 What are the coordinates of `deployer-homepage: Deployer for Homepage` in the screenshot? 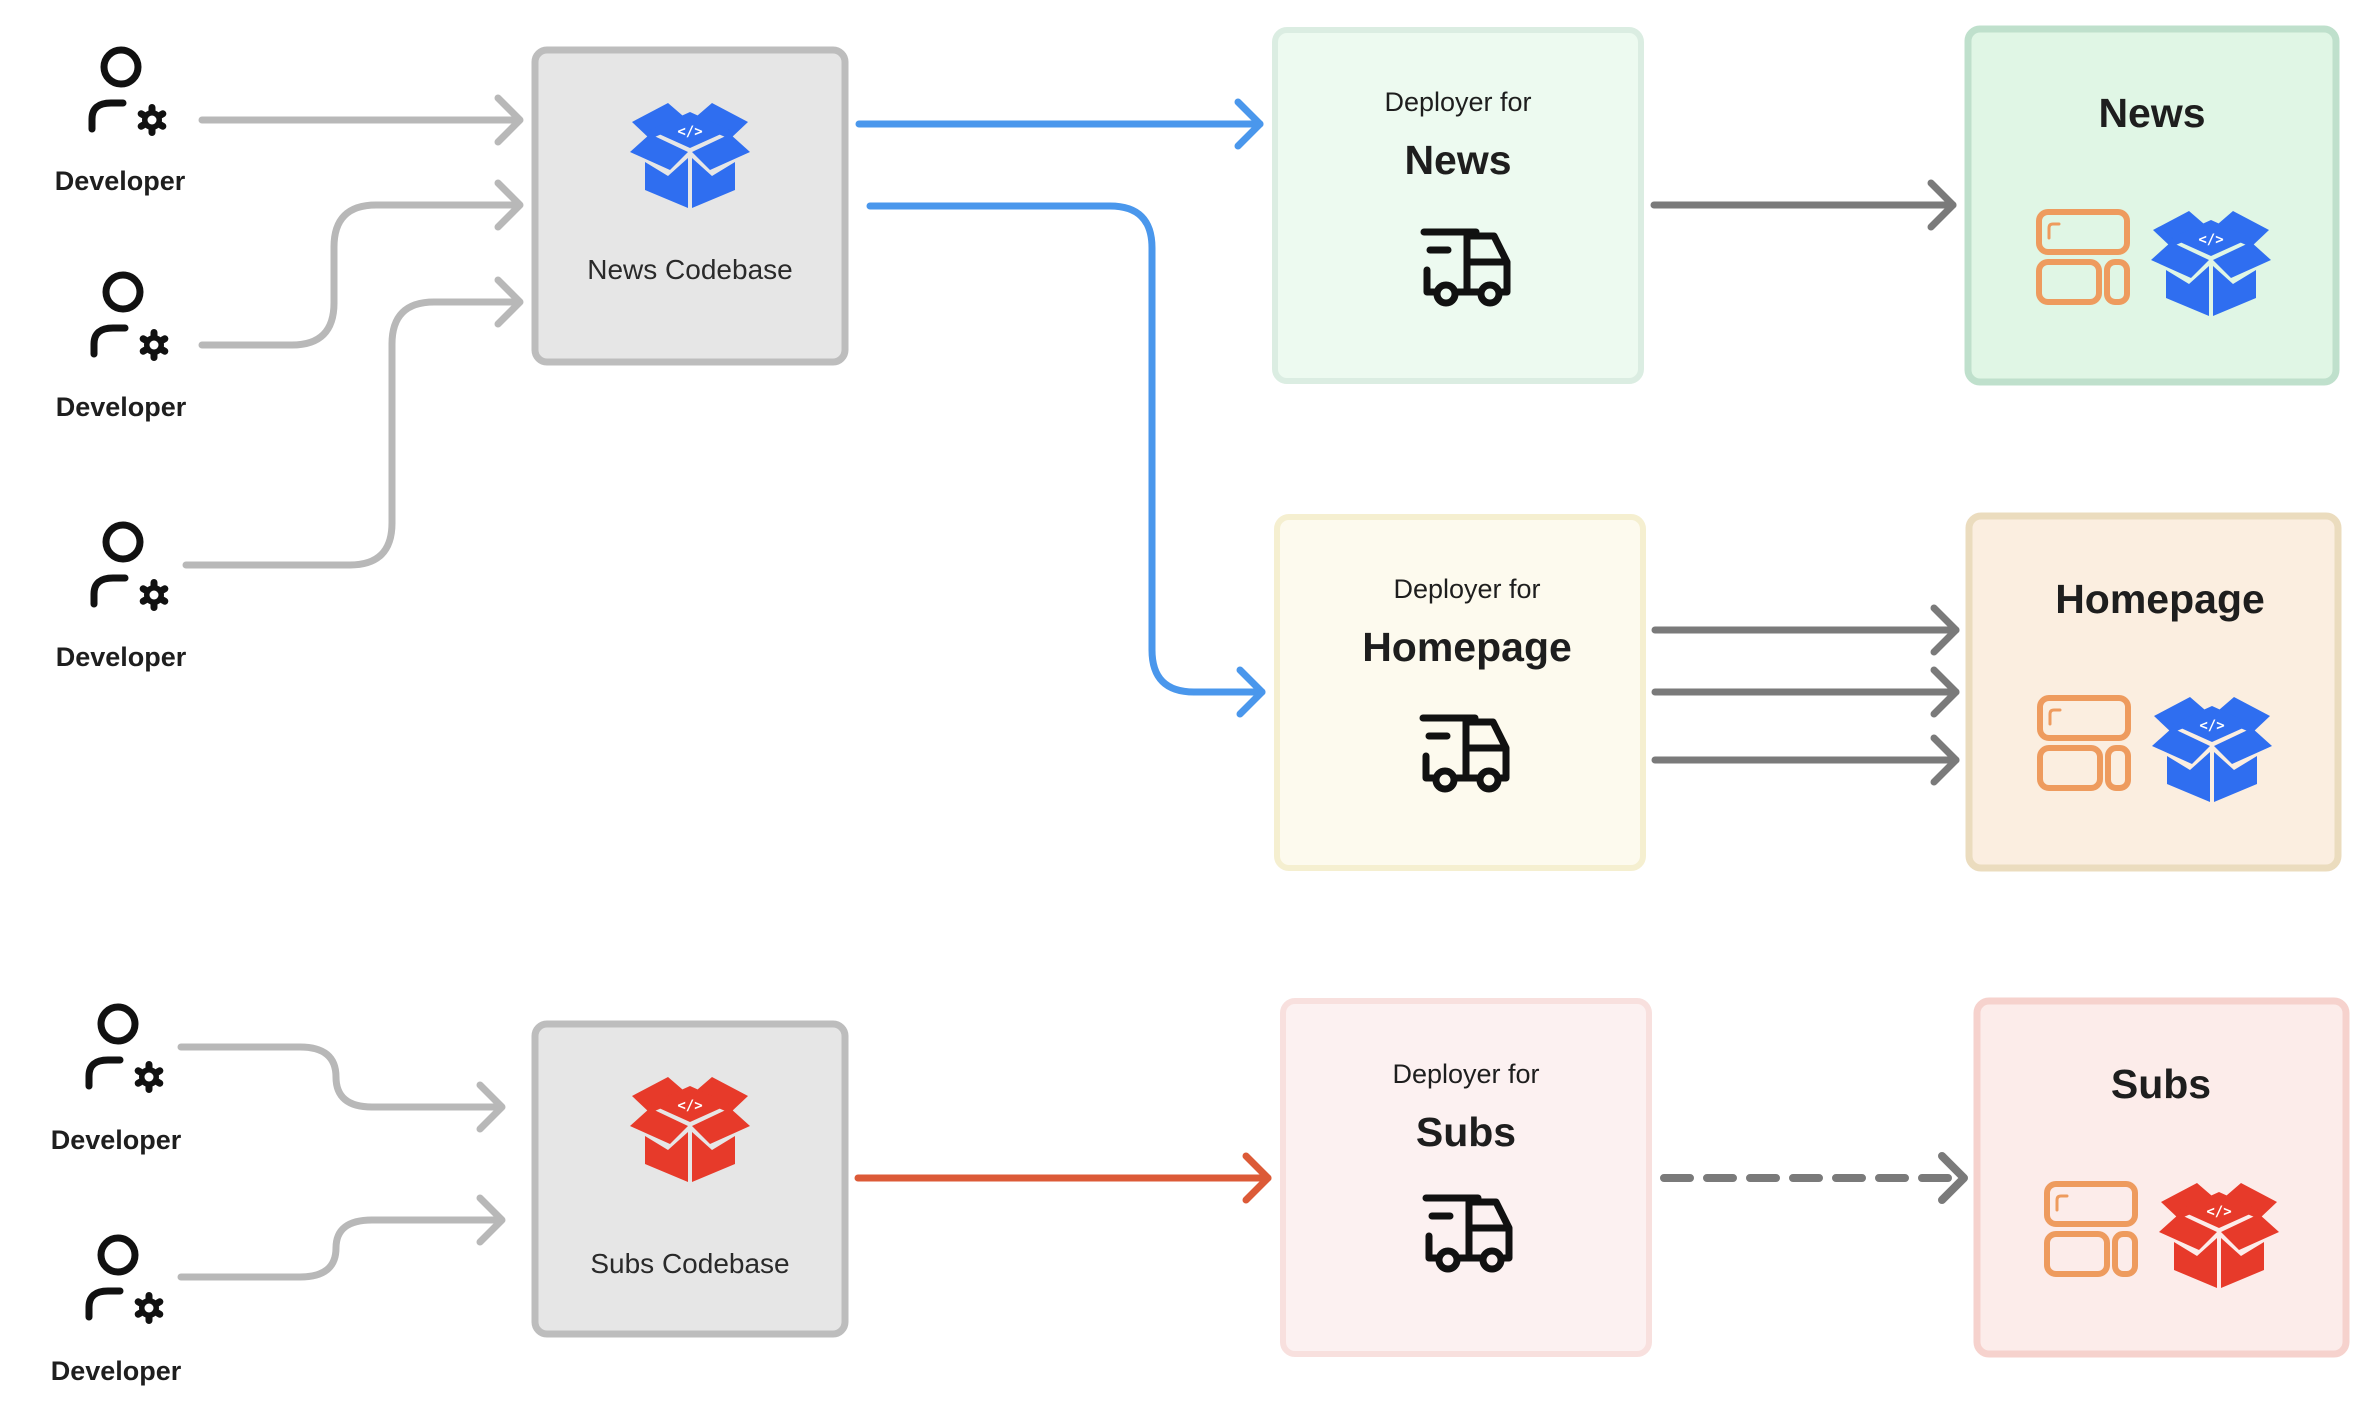 It's located at (1460, 692).